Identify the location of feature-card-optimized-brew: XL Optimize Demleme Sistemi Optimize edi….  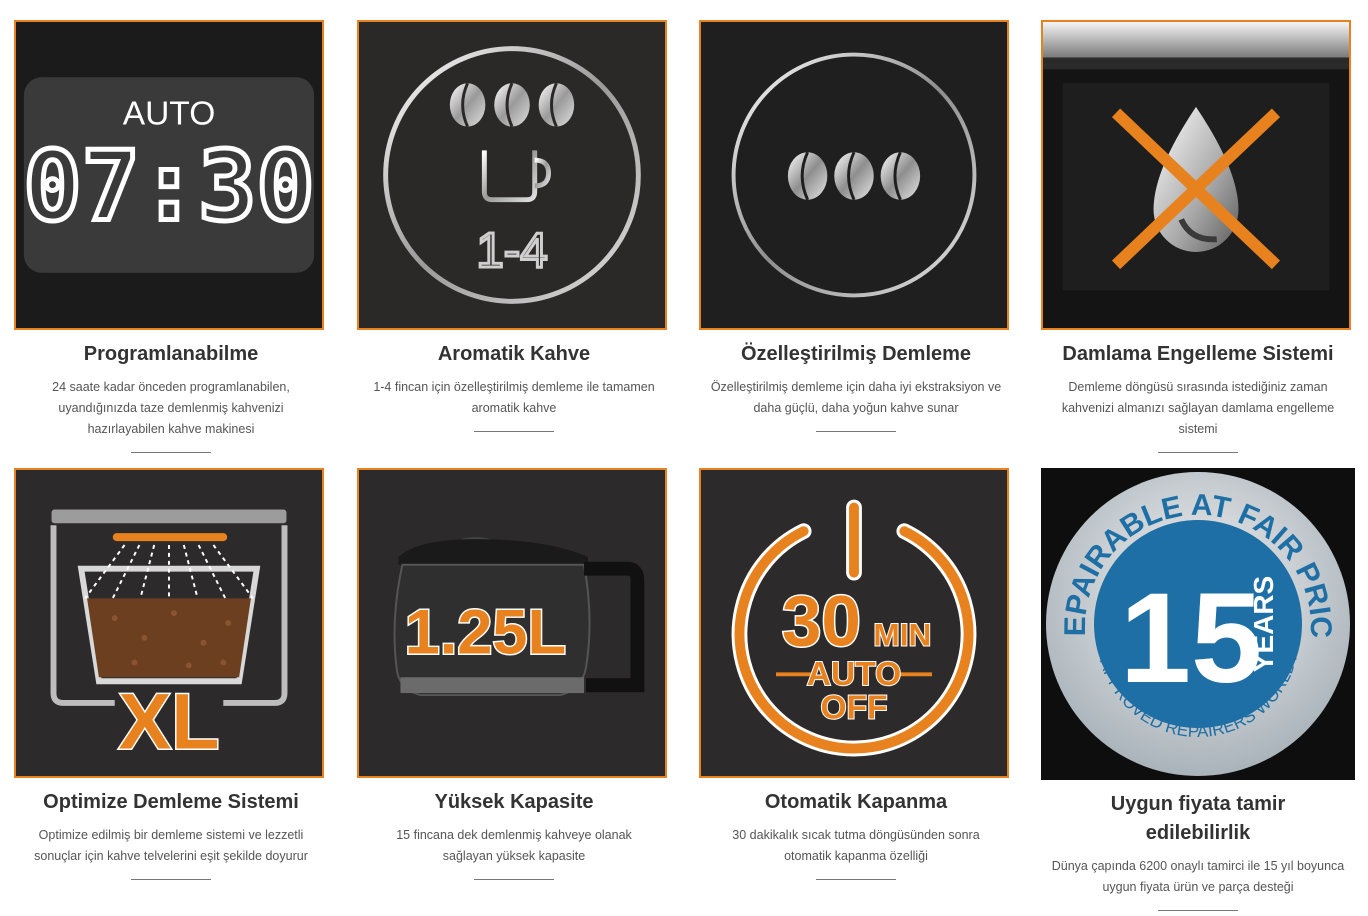
(171, 674).